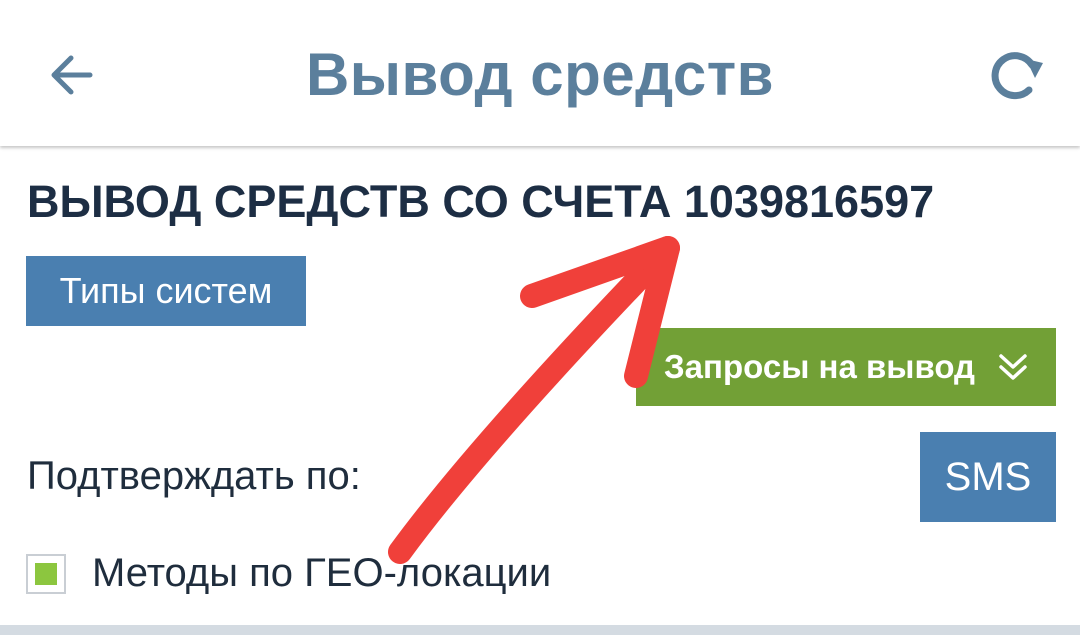  I want to click on refresh-button, so click(1015, 77).